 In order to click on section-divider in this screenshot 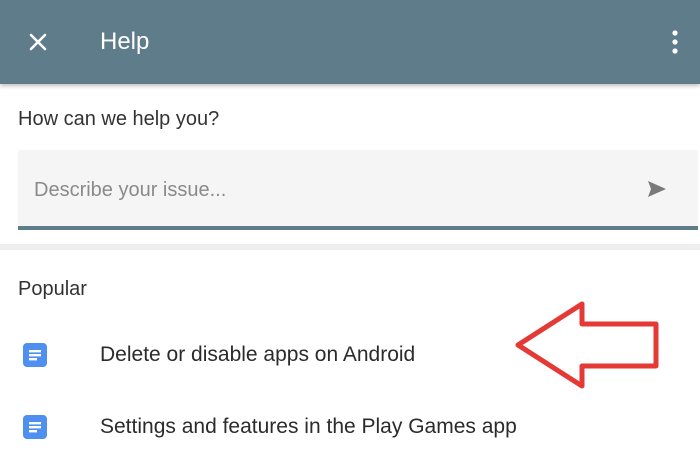, I will do `click(350, 247)`.